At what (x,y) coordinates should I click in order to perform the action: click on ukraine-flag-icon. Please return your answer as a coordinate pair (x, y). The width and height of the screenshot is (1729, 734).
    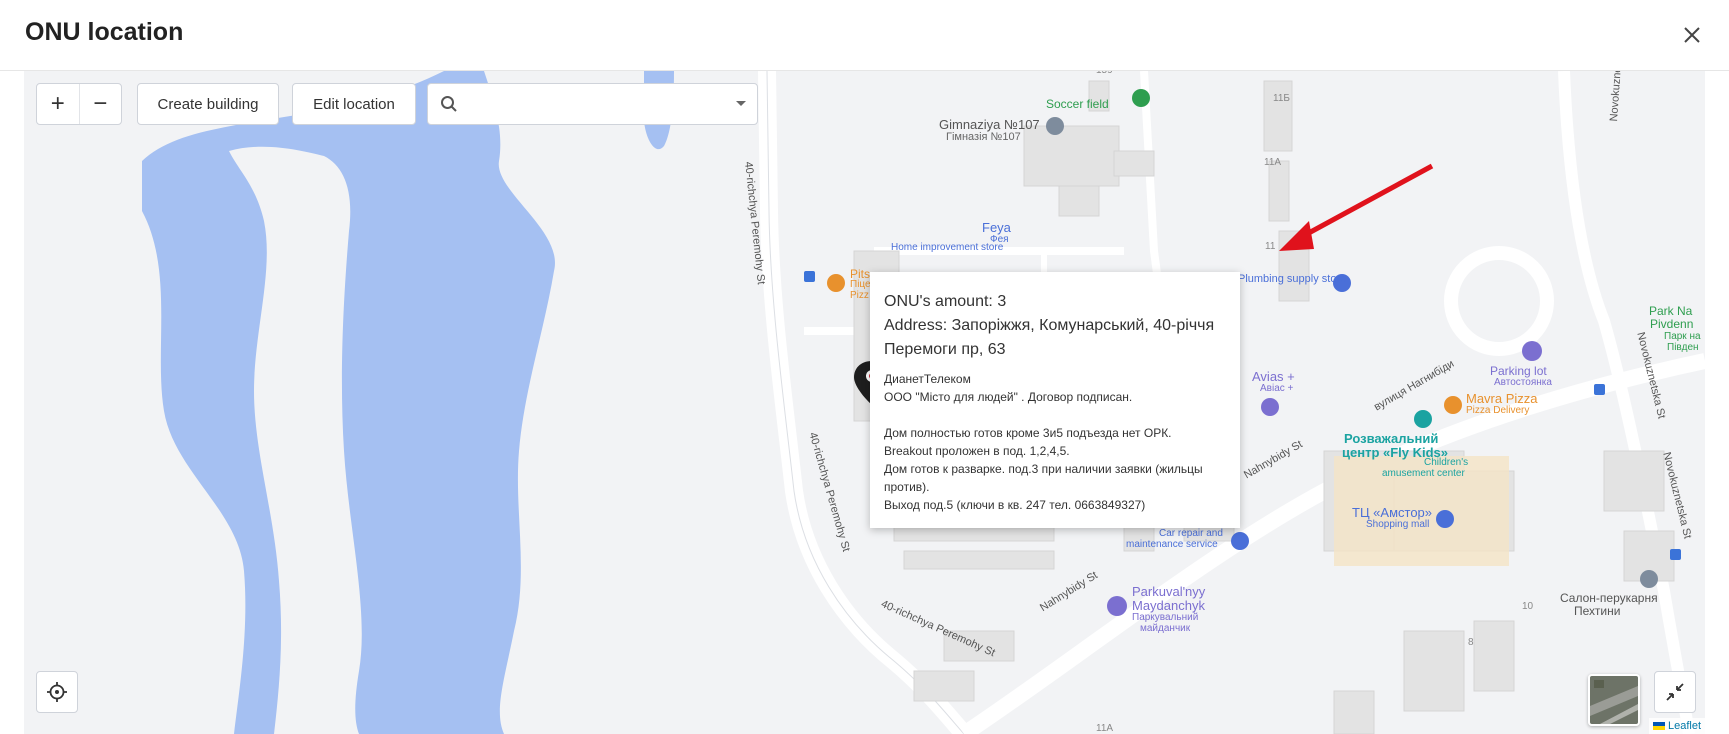
    Looking at the image, I should click on (1658, 726).